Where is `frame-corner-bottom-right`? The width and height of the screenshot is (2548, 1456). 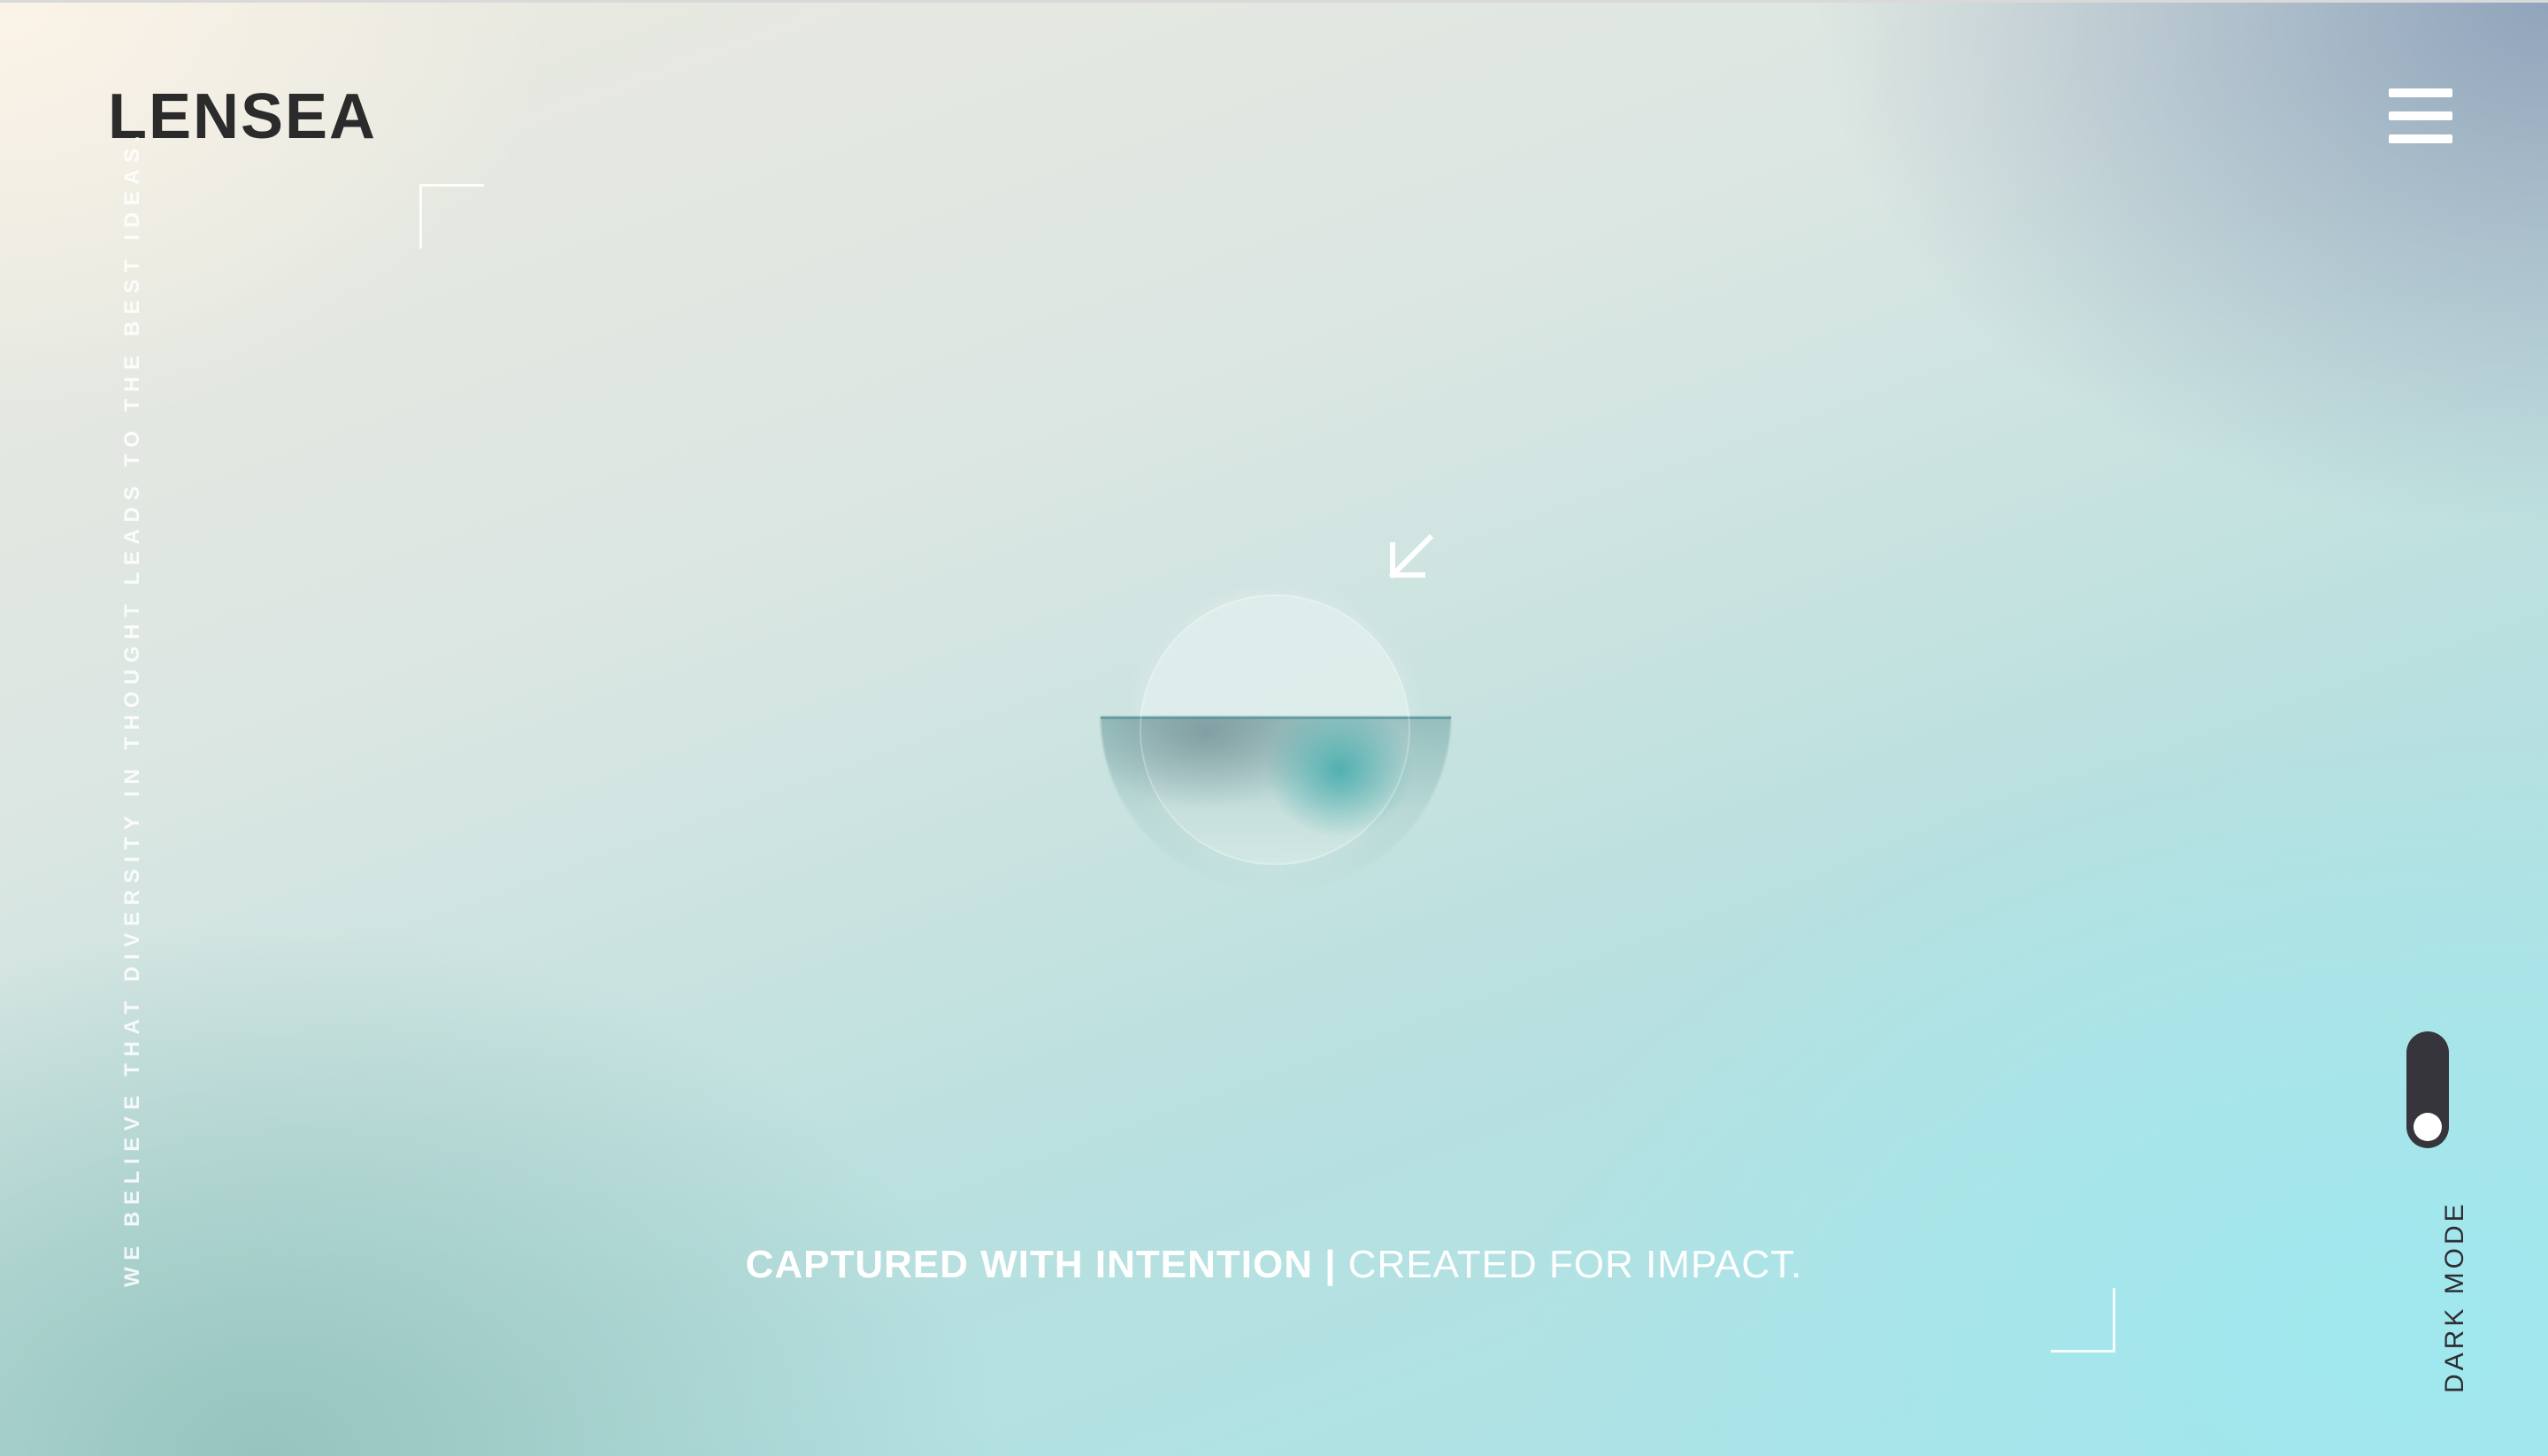 frame-corner-bottom-right is located at coordinates (2083, 1320).